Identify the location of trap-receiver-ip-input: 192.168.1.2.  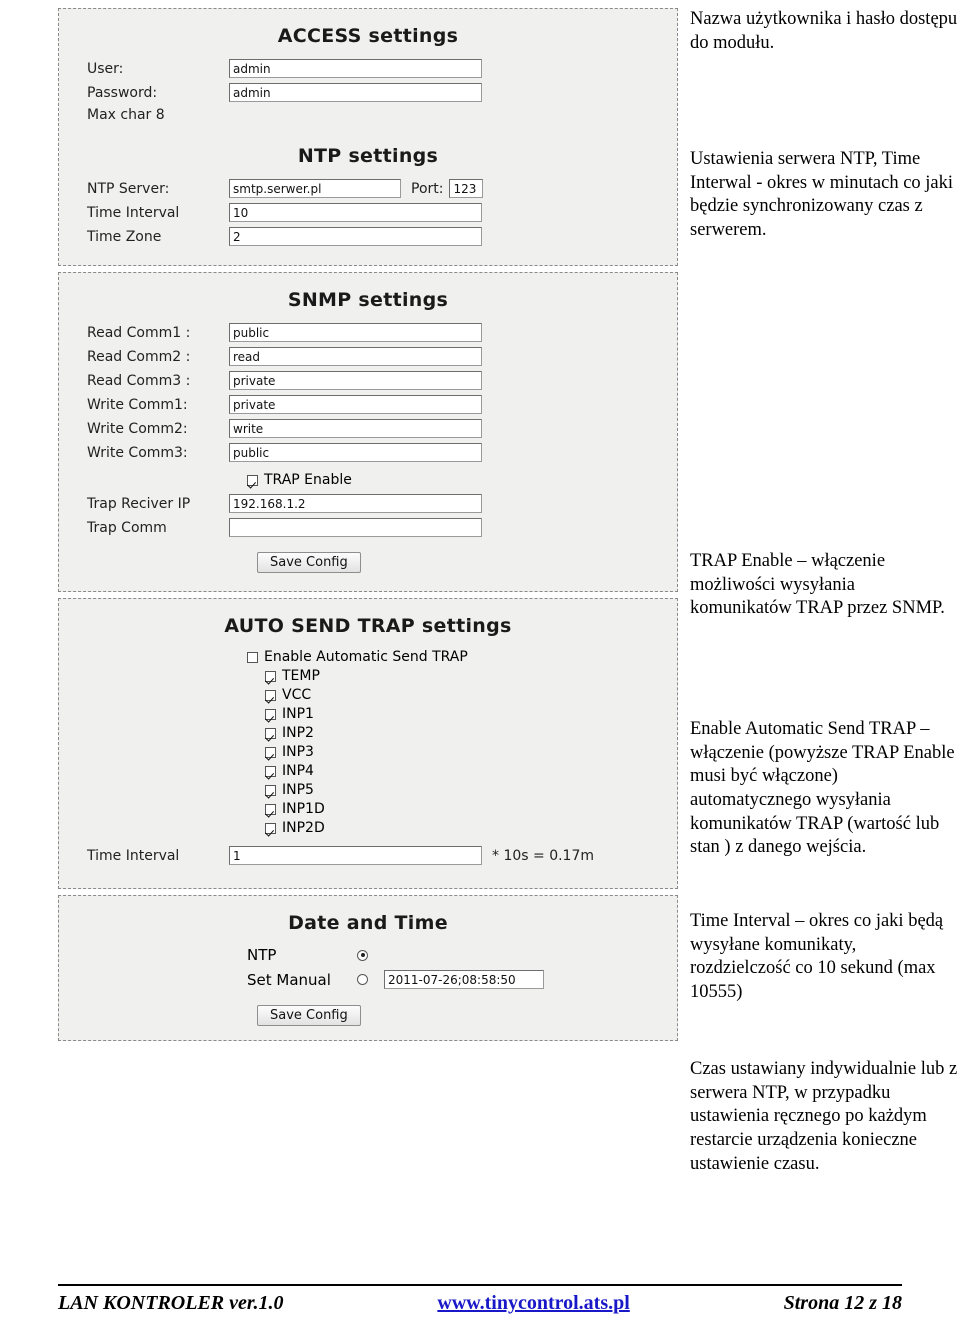
(355, 503).